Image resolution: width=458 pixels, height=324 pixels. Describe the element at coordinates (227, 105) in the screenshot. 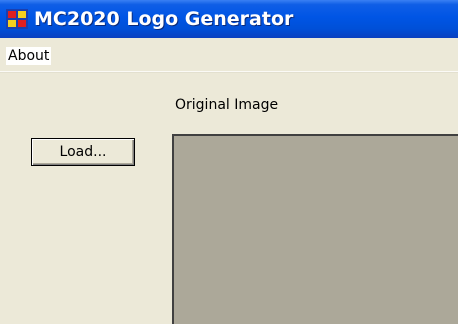

I see `original-image-label: Original Image` at that location.